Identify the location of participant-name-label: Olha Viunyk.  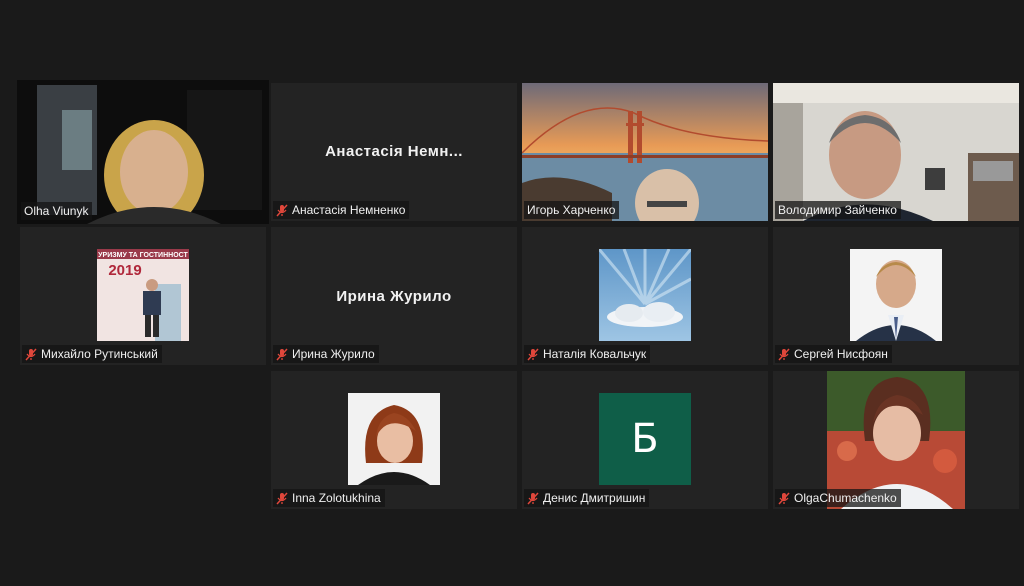
(57, 211).